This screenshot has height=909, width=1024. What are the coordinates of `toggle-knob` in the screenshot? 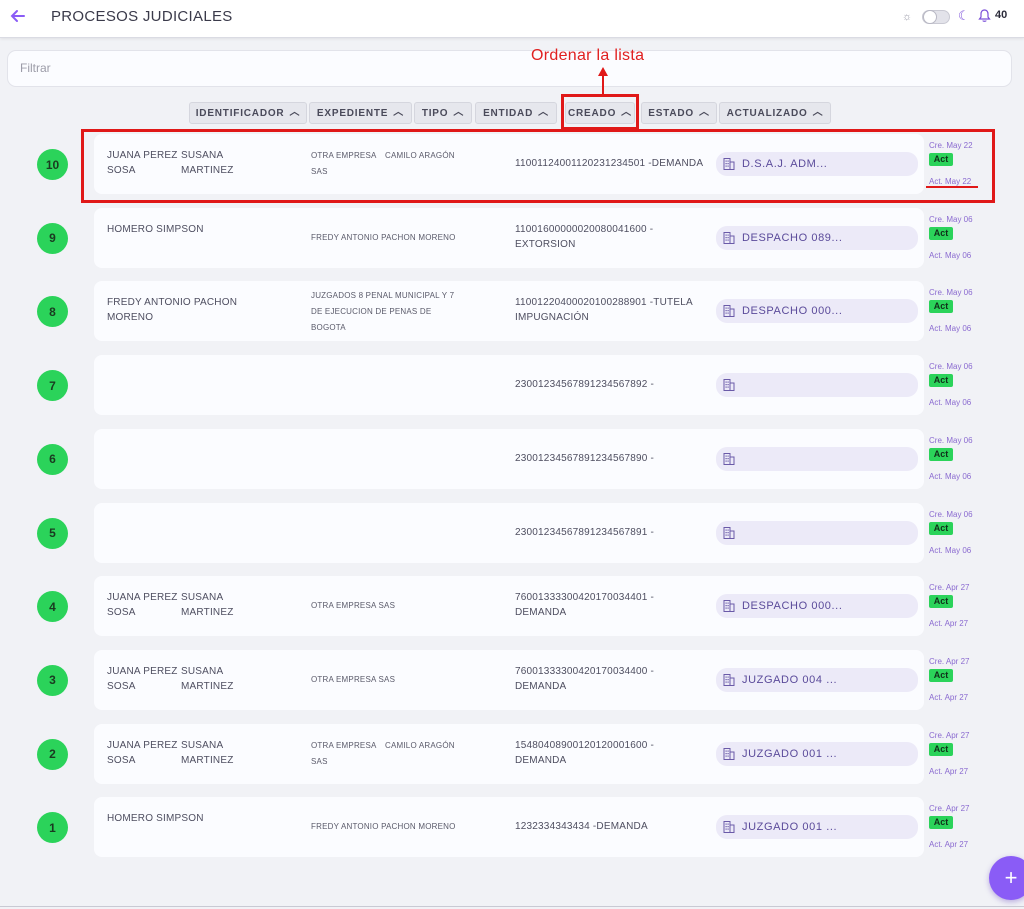 It's located at (930, 17).